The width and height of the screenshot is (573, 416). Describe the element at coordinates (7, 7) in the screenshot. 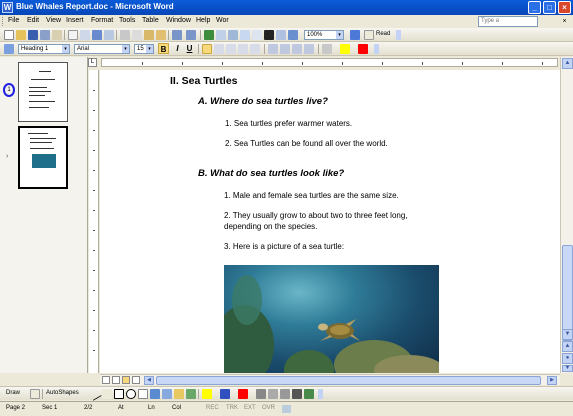

I see `word-app-icon: W` at that location.